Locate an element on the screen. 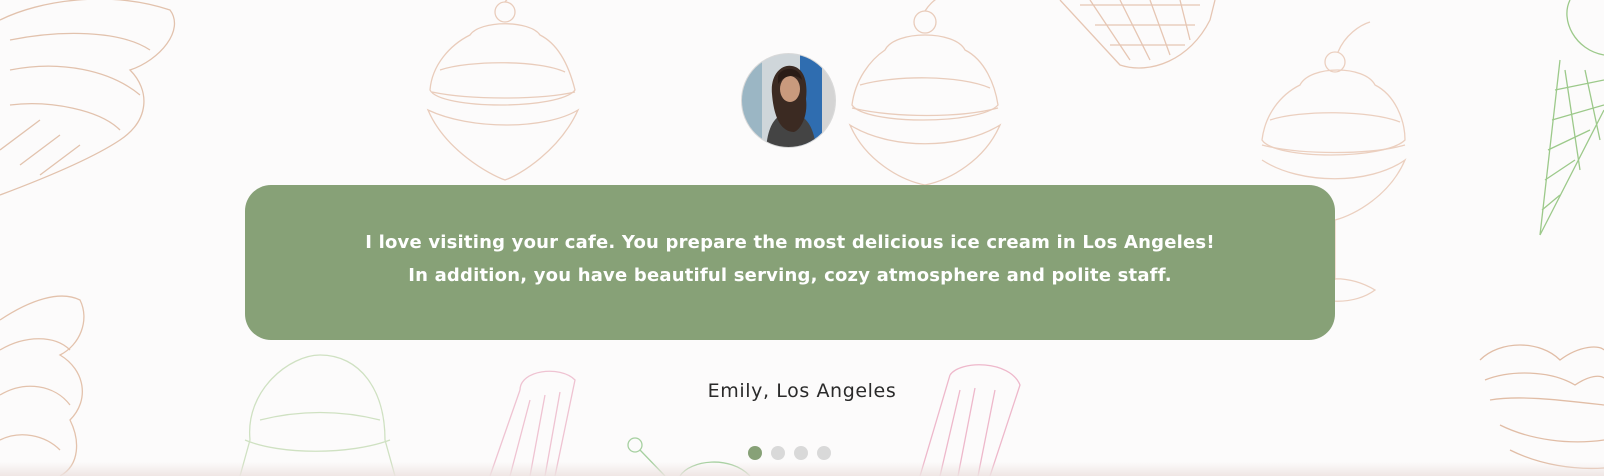  ice-cream-sketch-icon is located at coordinates (88, 98).